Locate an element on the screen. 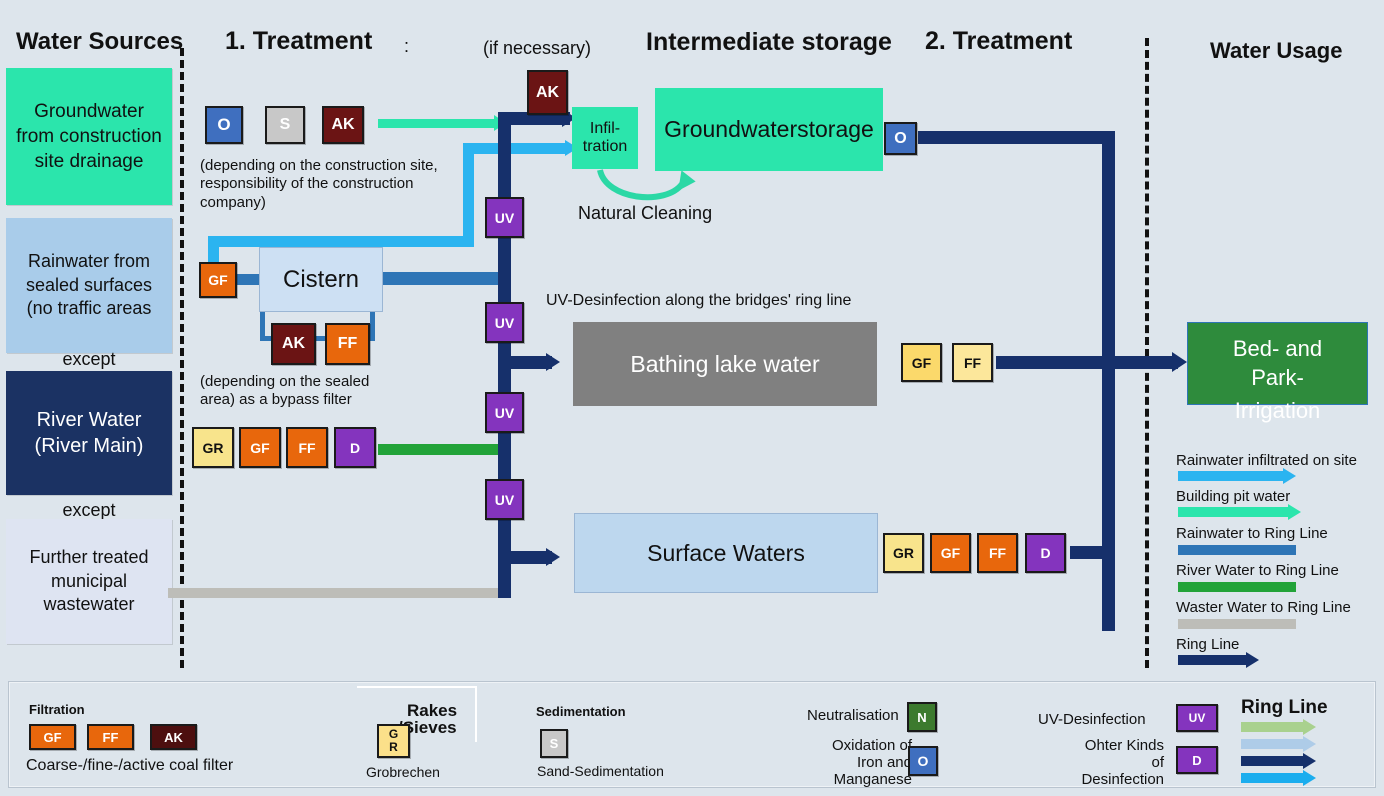 This screenshot has width=1384, height=796. cistern-box: Cistern is located at coordinates (321, 279).